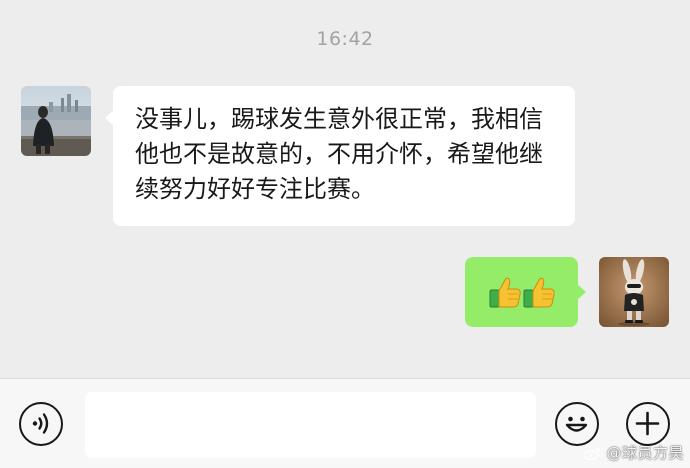 This screenshot has height=468, width=690. What do you see at coordinates (592, 454) in the screenshot?
I see `weibo-logo-icon` at bounding box center [592, 454].